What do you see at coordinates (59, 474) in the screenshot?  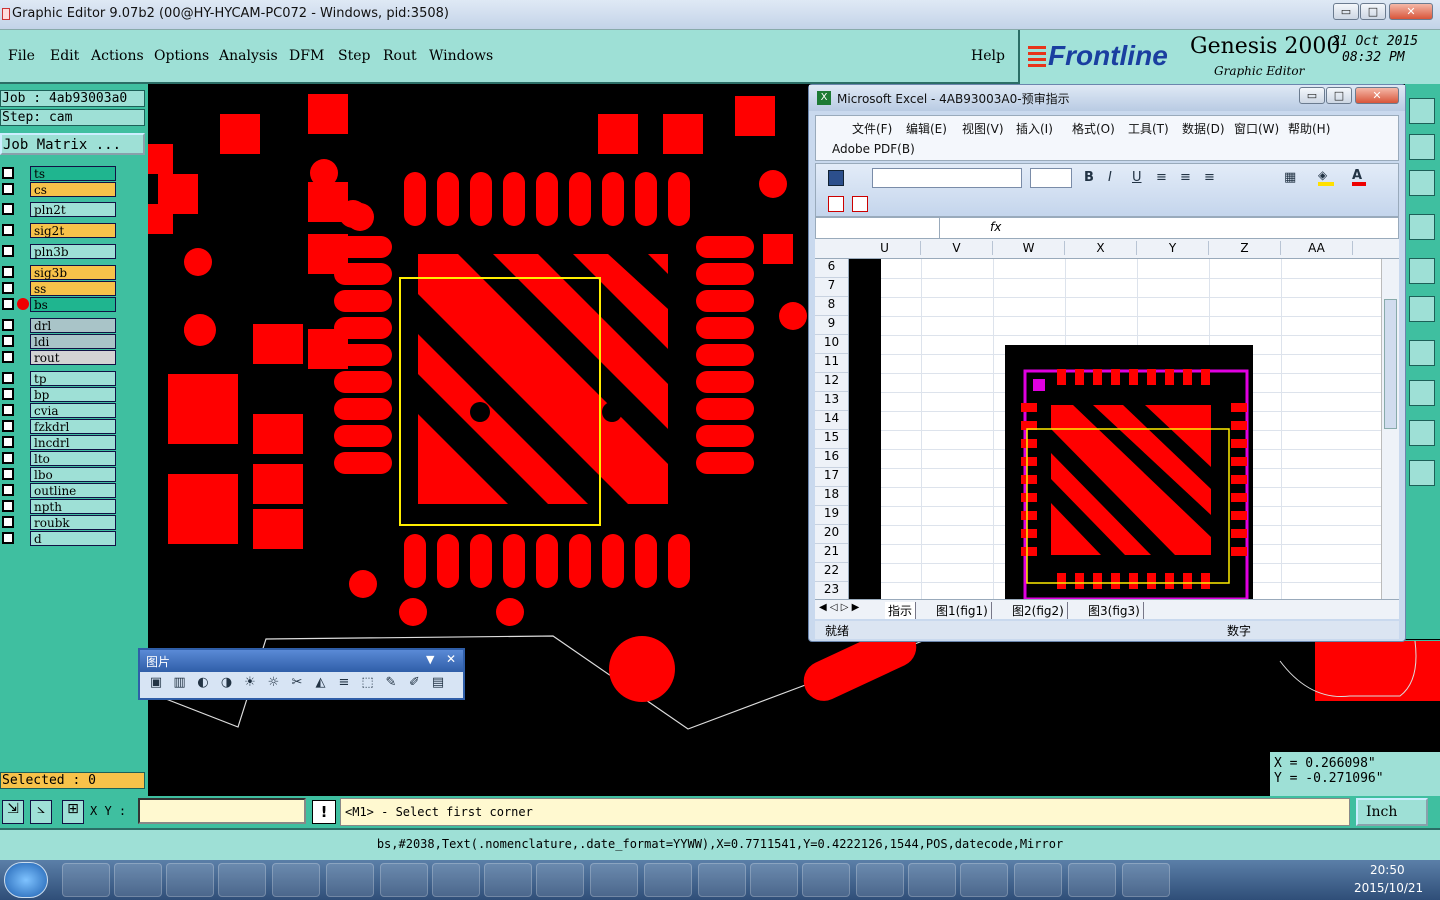 I see `layer-row-lbo: lbo` at bounding box center [59, 474].